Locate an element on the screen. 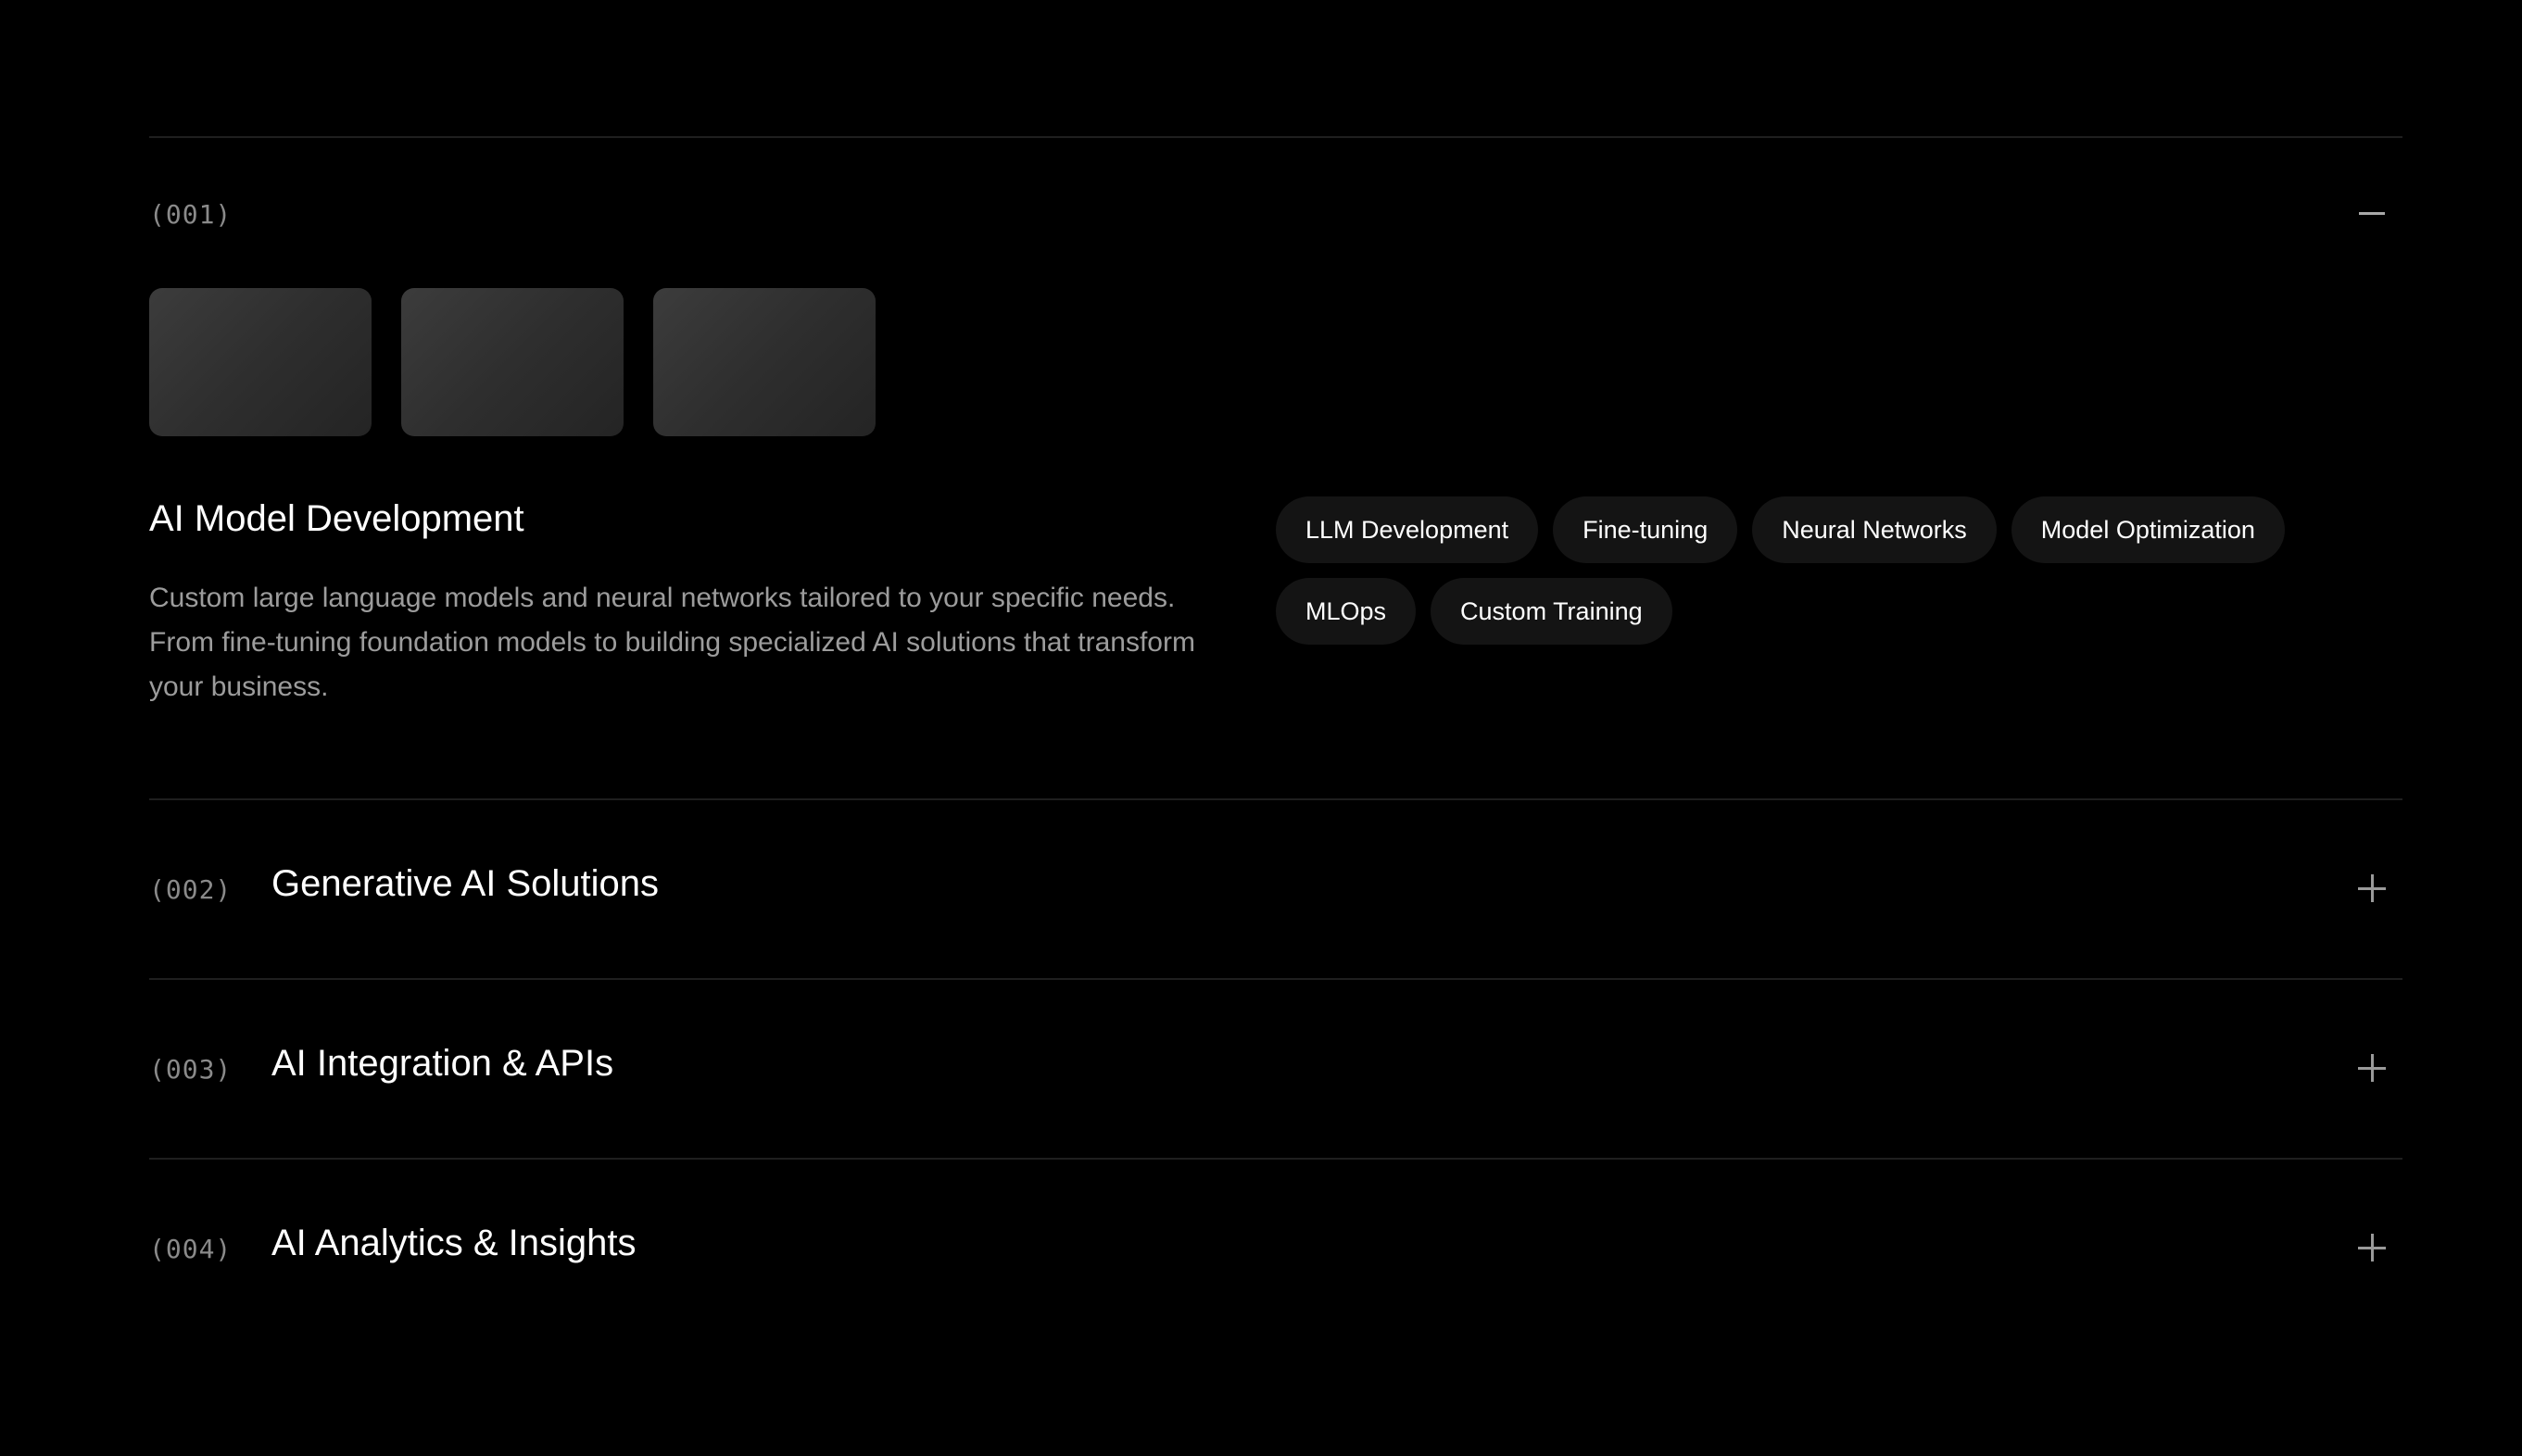  item-title: AI Analytics & Insights is located at coordinates (454, 1243).